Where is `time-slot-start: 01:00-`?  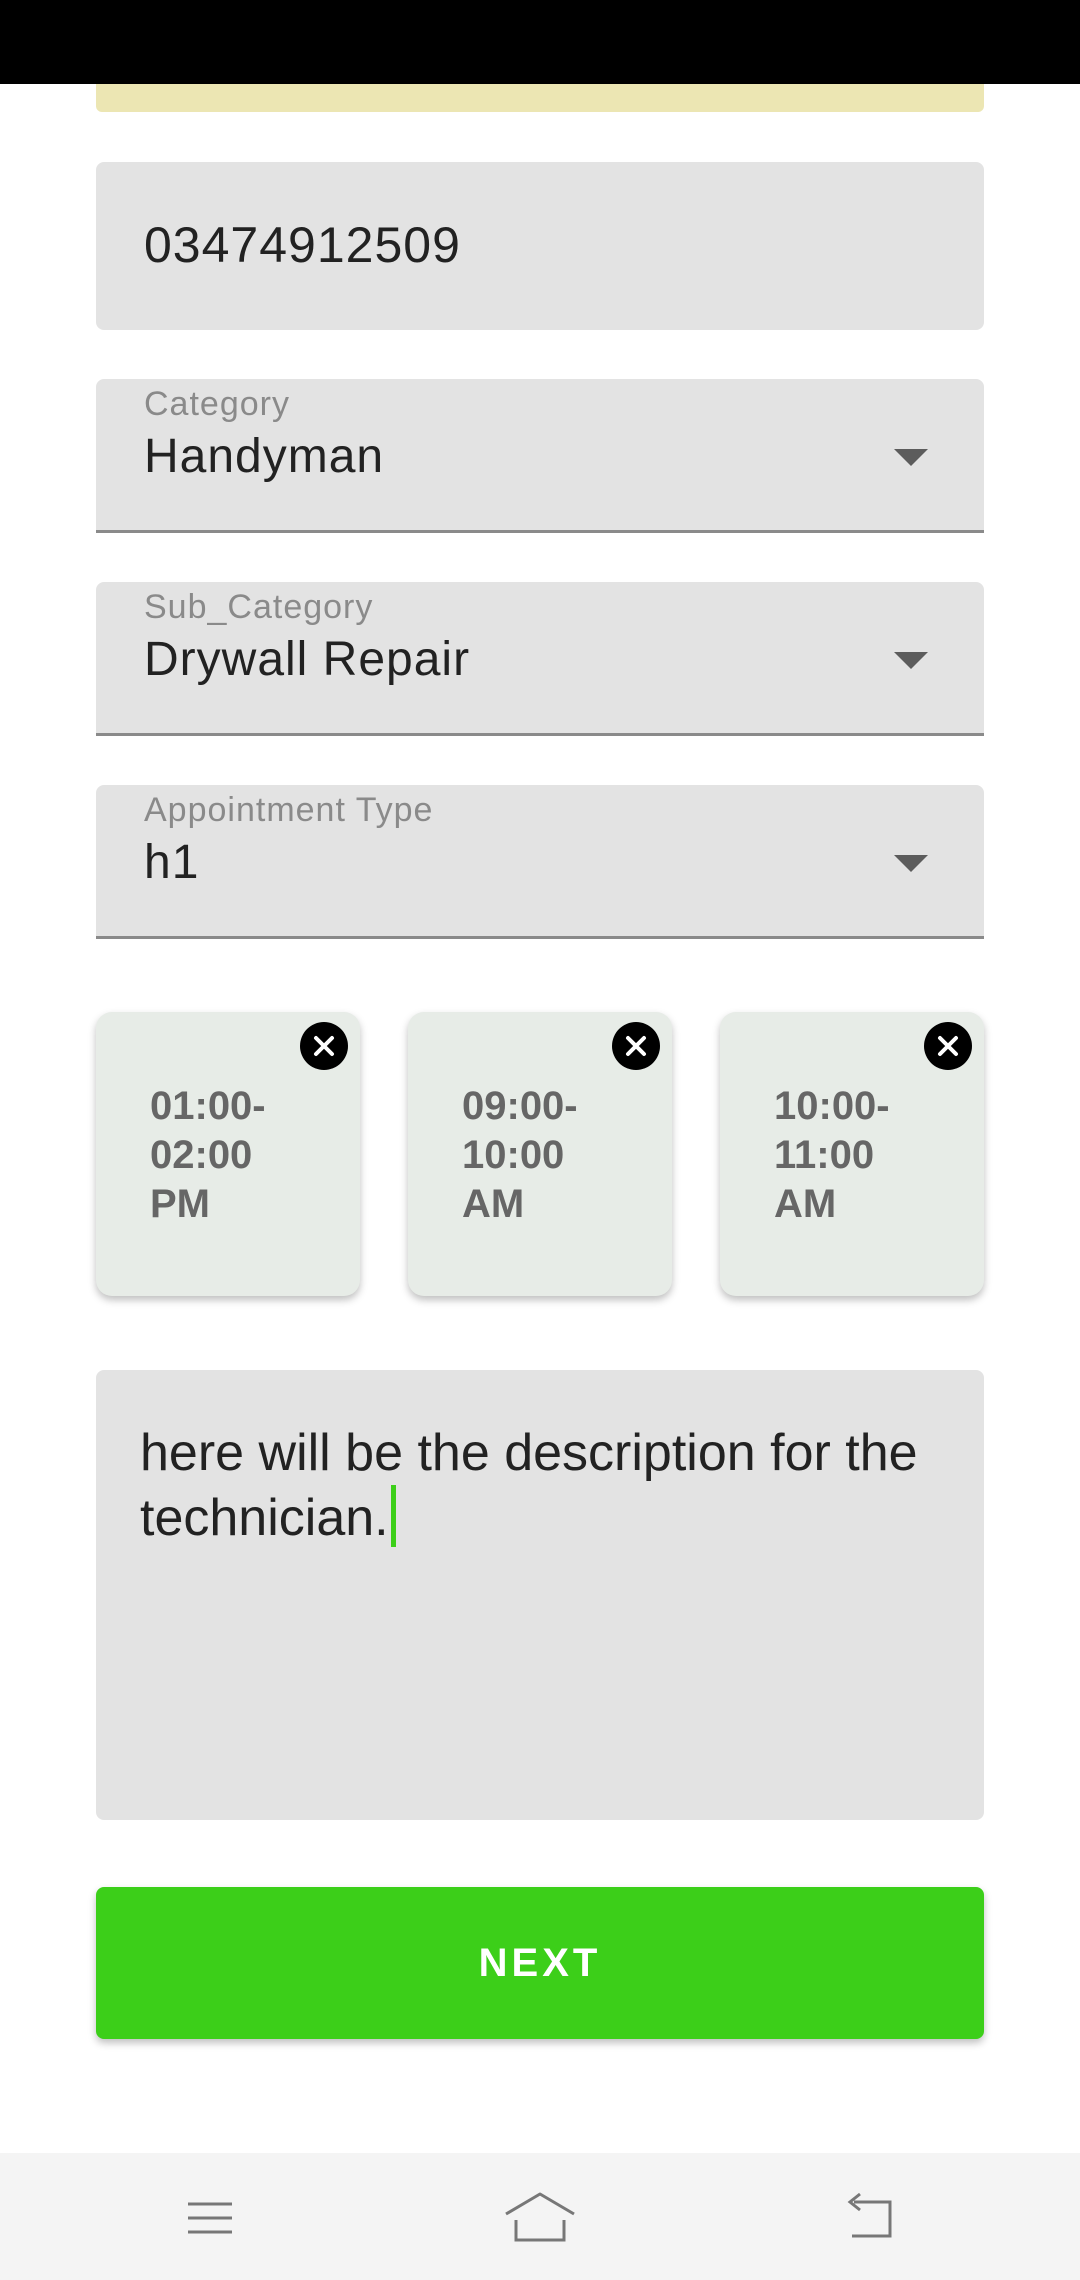
time-slot-start: 01:00- is located at coordinates (208, 1106).